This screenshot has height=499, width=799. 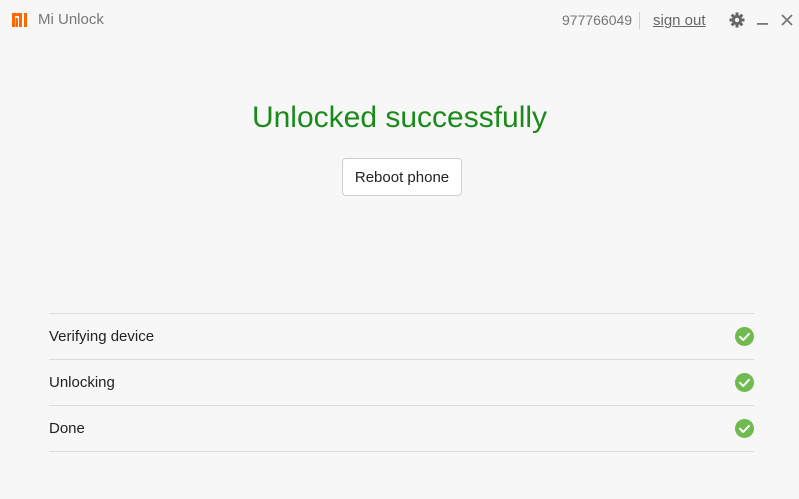 I want to click on title-bar: Mi Unlock 977766049 sign out, so click(x=399, y=20).